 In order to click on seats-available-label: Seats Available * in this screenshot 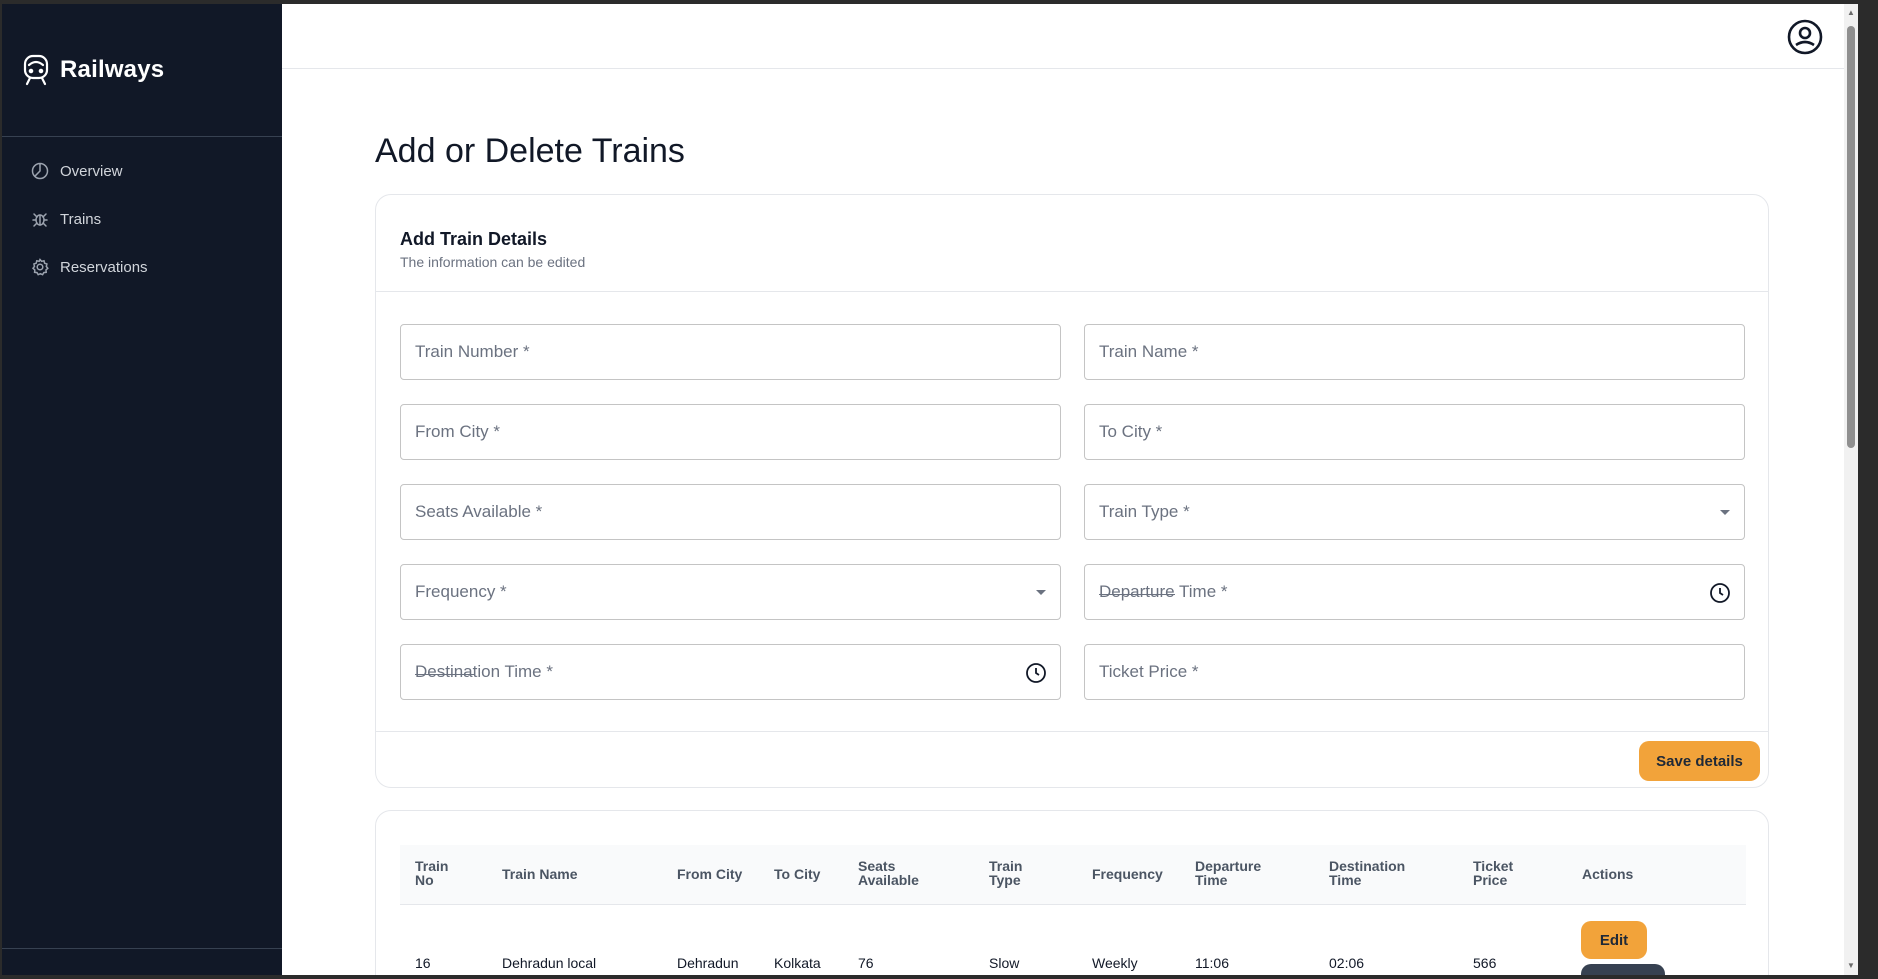, I will do `click(479, 511)`.